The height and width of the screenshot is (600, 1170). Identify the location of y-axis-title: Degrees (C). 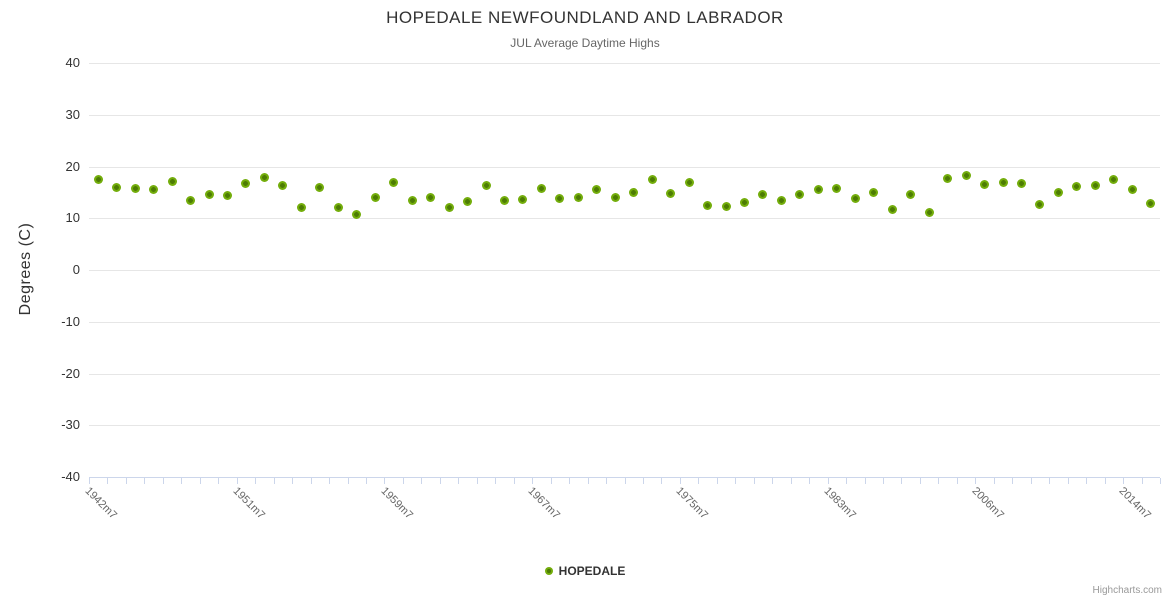
(25, 269).